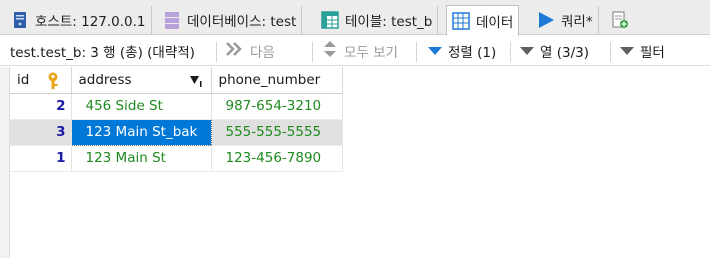 This screenshot has width=710, height=258. I want to click on columns-button-label: 열 (3/3), so click(564, 53).